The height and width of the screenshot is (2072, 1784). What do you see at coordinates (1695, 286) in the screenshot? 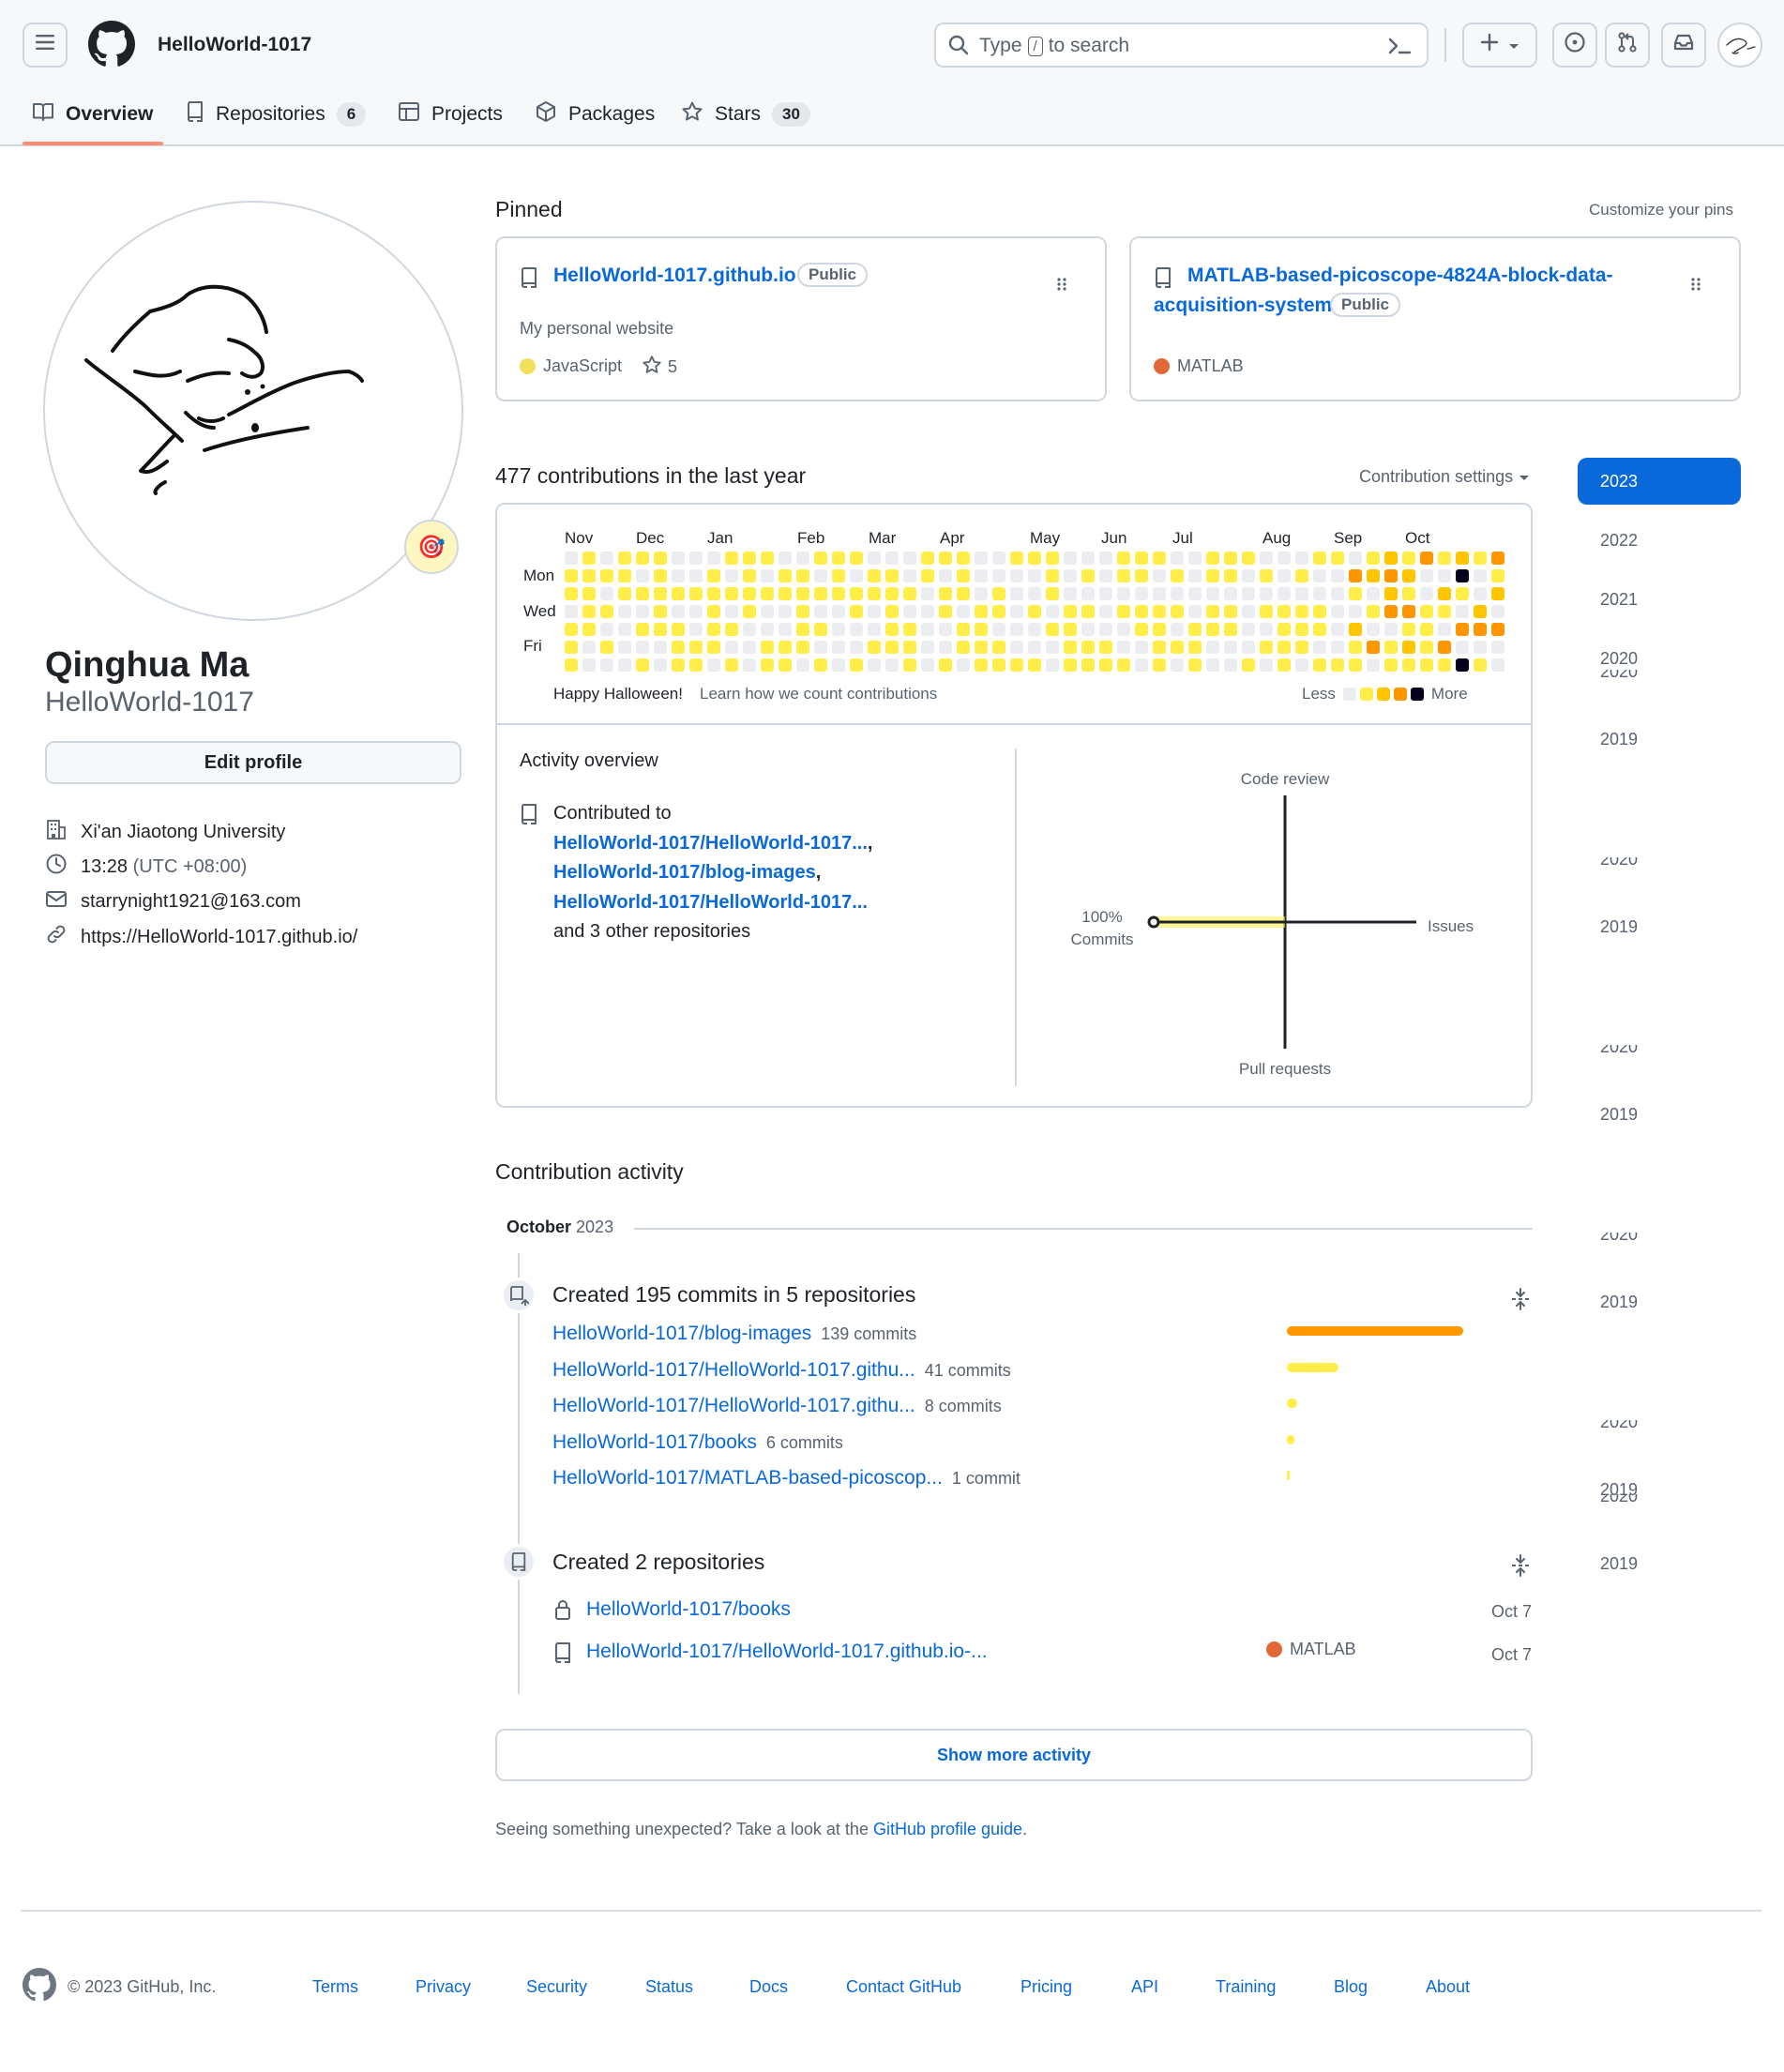
I see `drag-handle-icon` at bounding box center [1695, 286].